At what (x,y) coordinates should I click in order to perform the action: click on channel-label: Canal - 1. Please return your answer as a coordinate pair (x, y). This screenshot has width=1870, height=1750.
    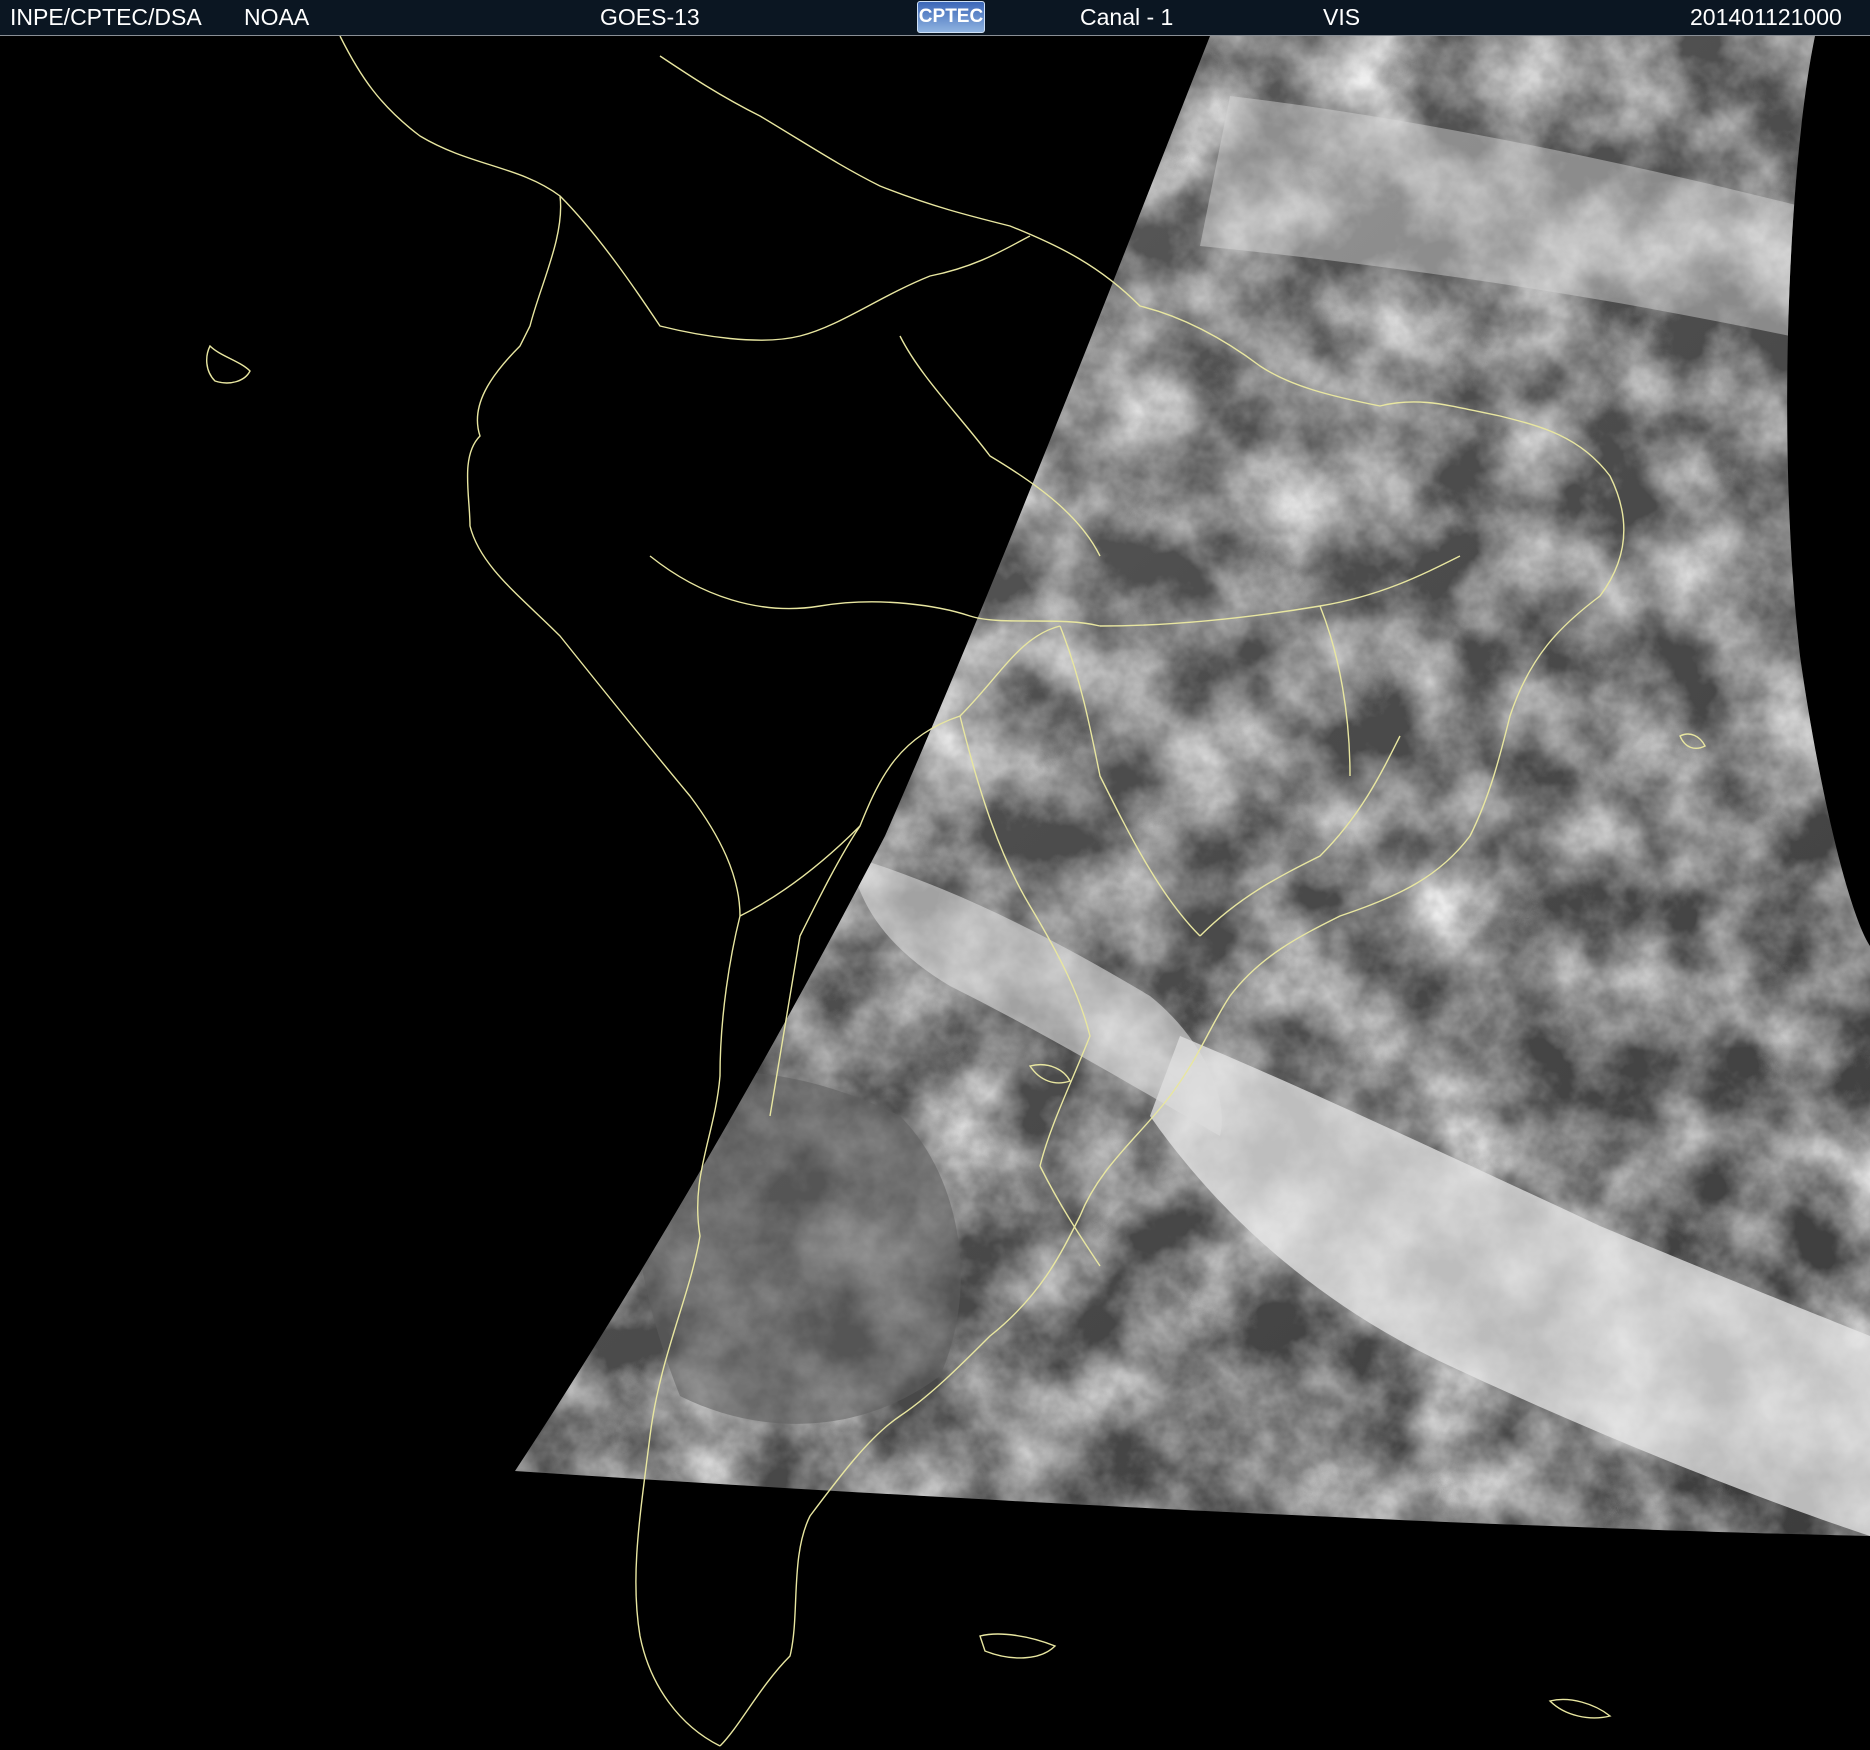
    Looking at the image, I should click on (1127, 17).